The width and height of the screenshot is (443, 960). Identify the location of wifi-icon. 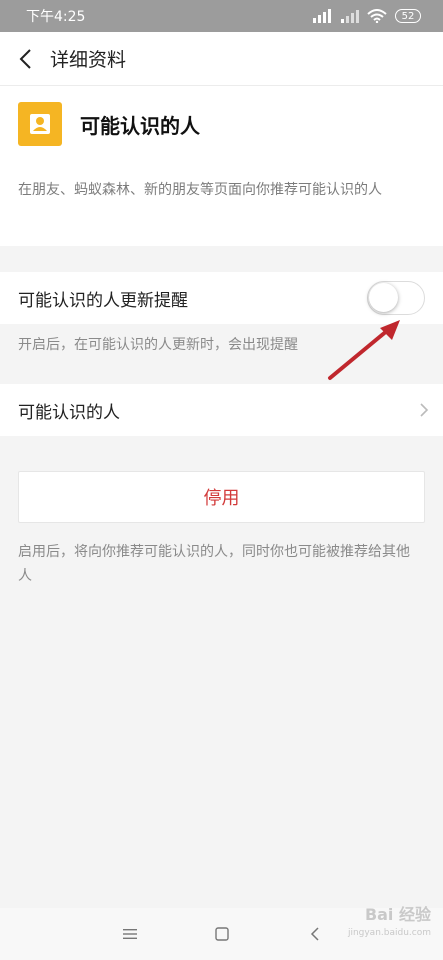
(377, 16).